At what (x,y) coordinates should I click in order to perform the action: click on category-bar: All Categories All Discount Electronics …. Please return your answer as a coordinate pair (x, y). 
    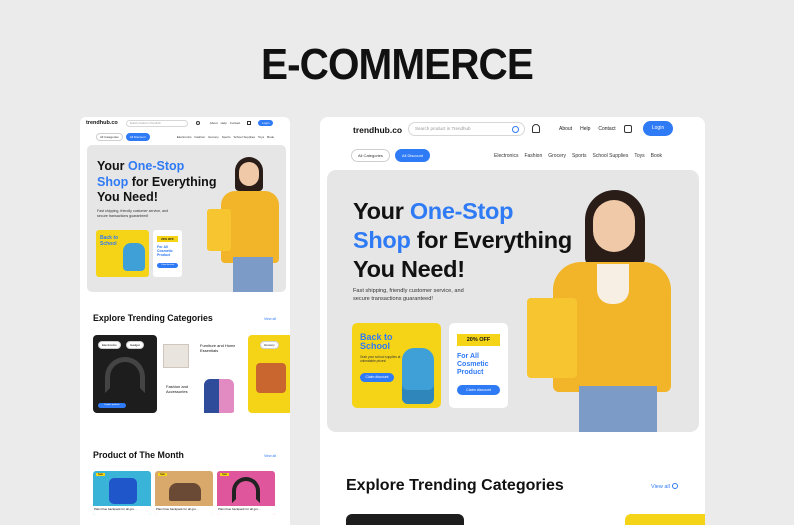
    Looking at the image, I should click on (185, 137).